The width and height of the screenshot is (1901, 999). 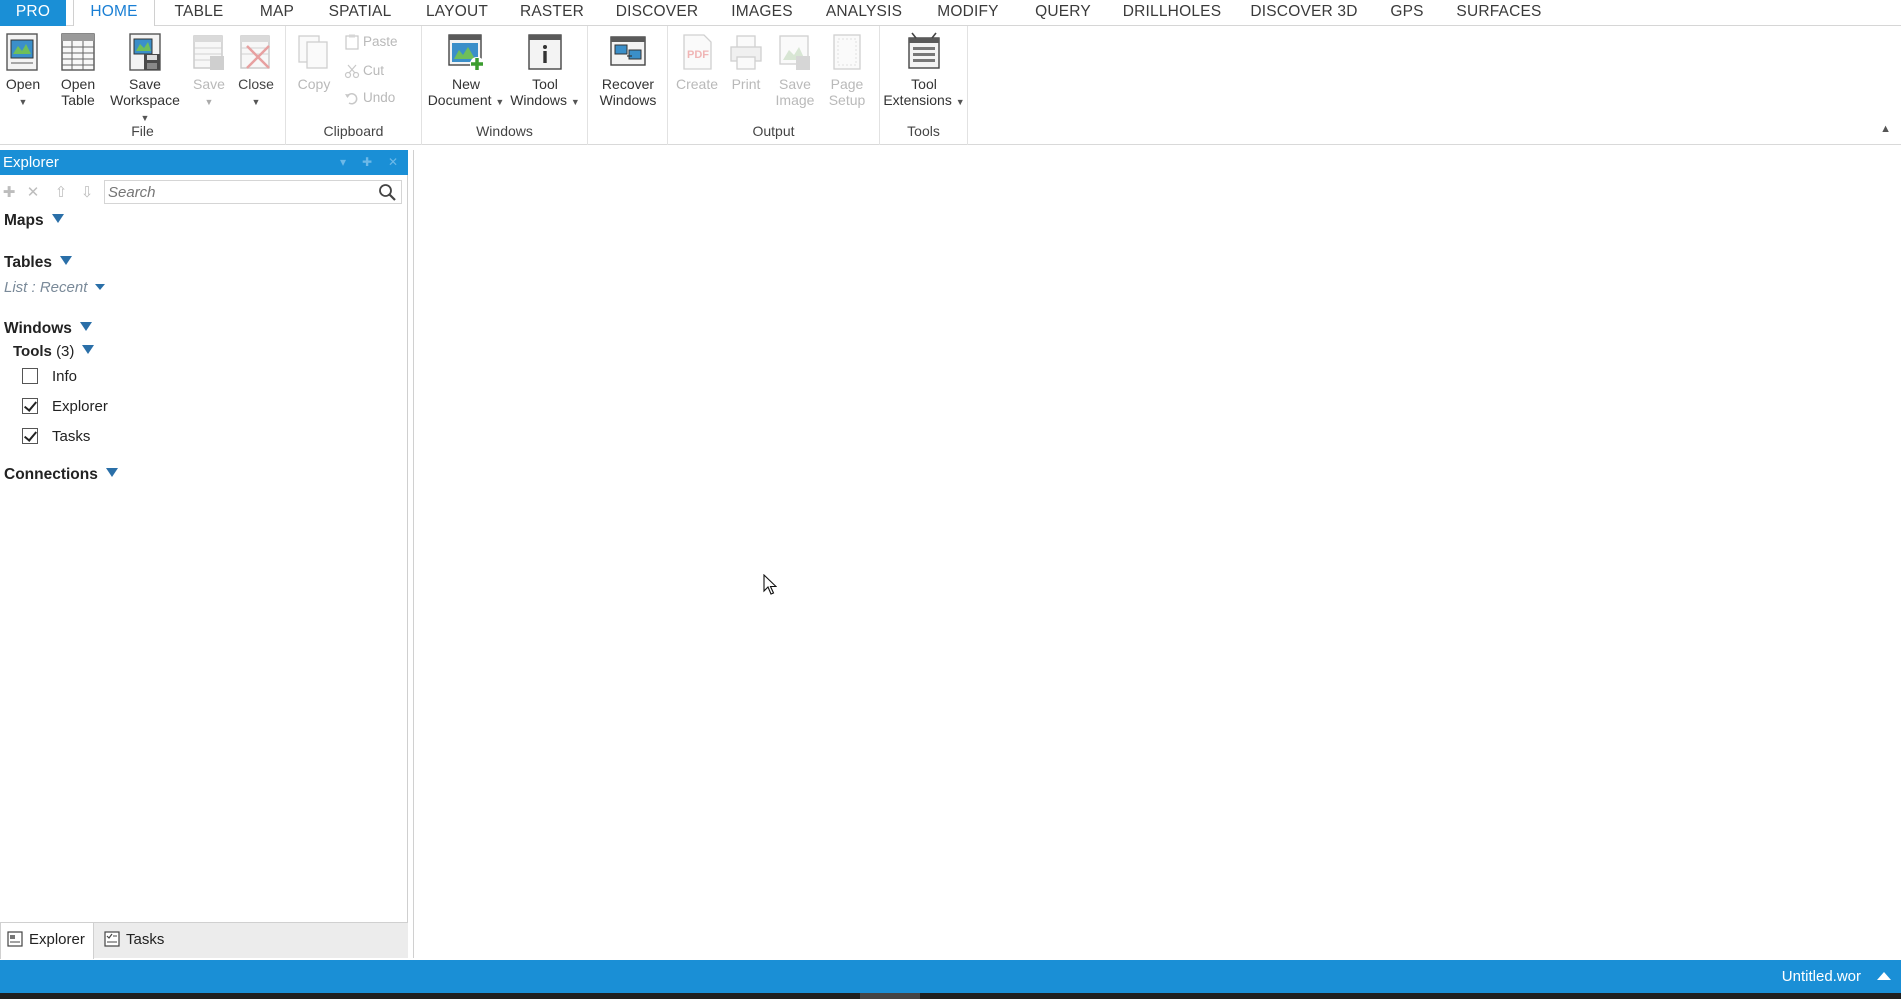 I want to click on tasks-icon, so click(x=112, y=939).